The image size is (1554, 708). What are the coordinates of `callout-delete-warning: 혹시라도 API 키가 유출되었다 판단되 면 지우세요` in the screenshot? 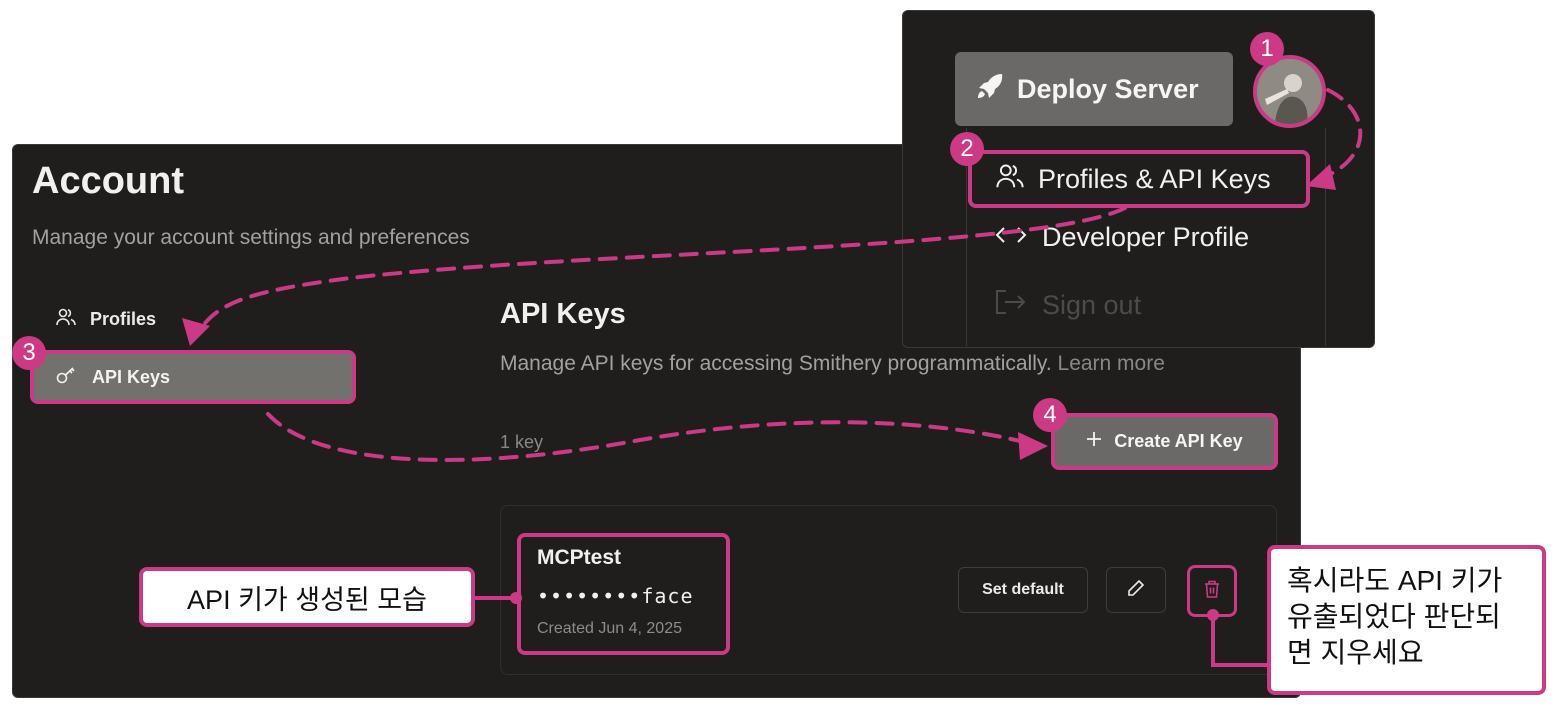 It's located at (1406, 620).